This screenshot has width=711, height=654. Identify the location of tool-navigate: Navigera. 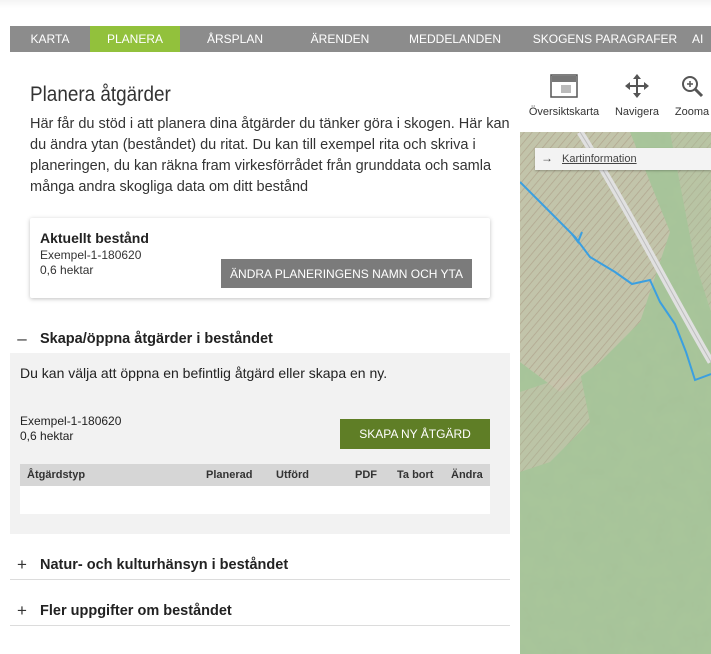
(637, 95).